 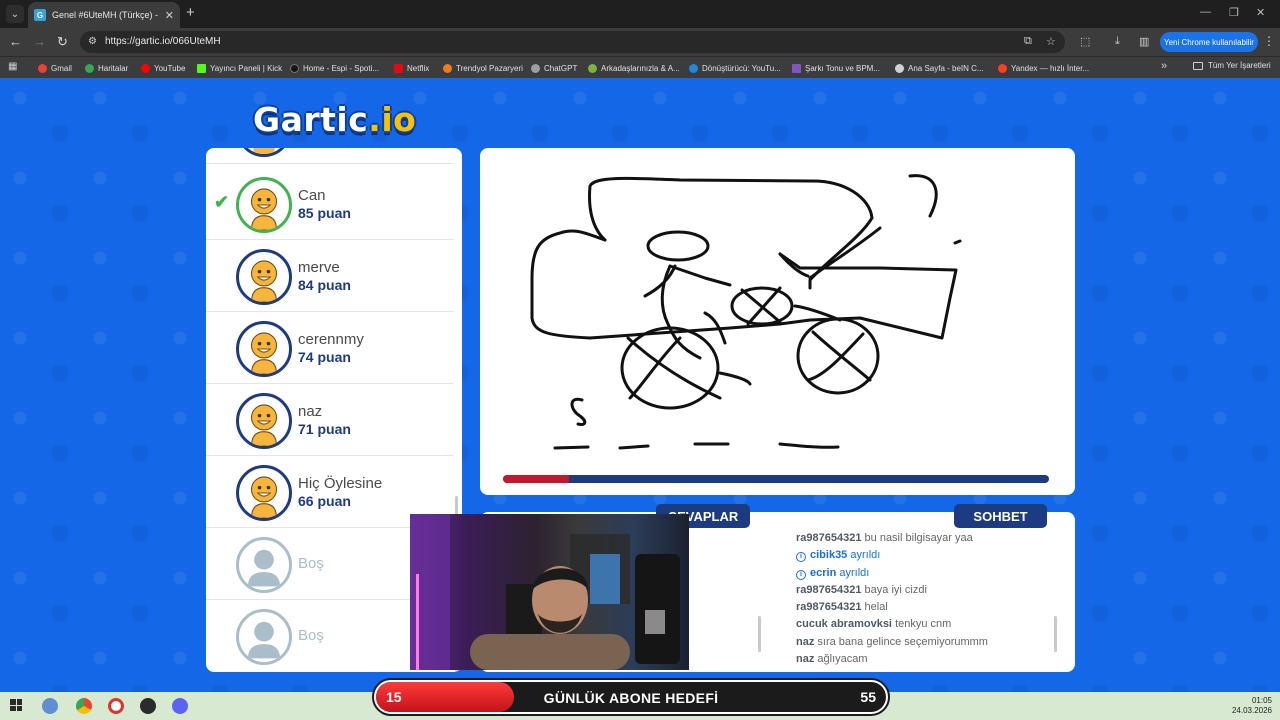 I want to click on bookmark-star-icon: ☆, so click(x=1051, y=41).